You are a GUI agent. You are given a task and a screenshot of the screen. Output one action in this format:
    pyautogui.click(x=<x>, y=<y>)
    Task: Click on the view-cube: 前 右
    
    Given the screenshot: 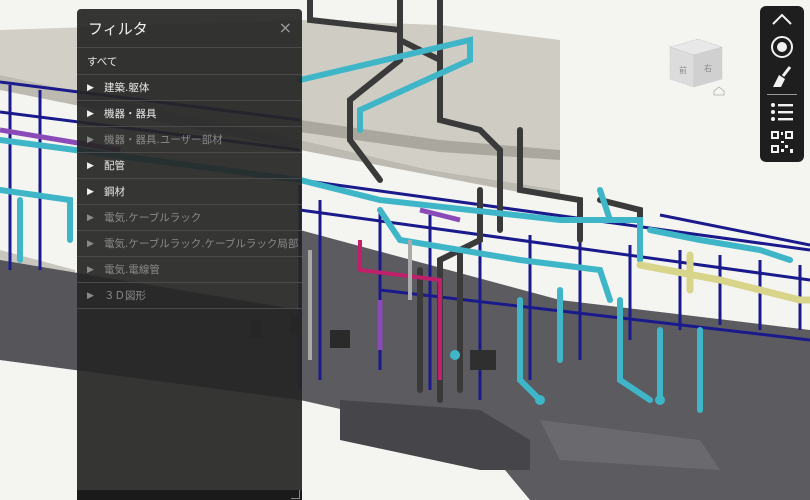 What is the action you would take?
    pyautogui.click(x=696, y=68)
    